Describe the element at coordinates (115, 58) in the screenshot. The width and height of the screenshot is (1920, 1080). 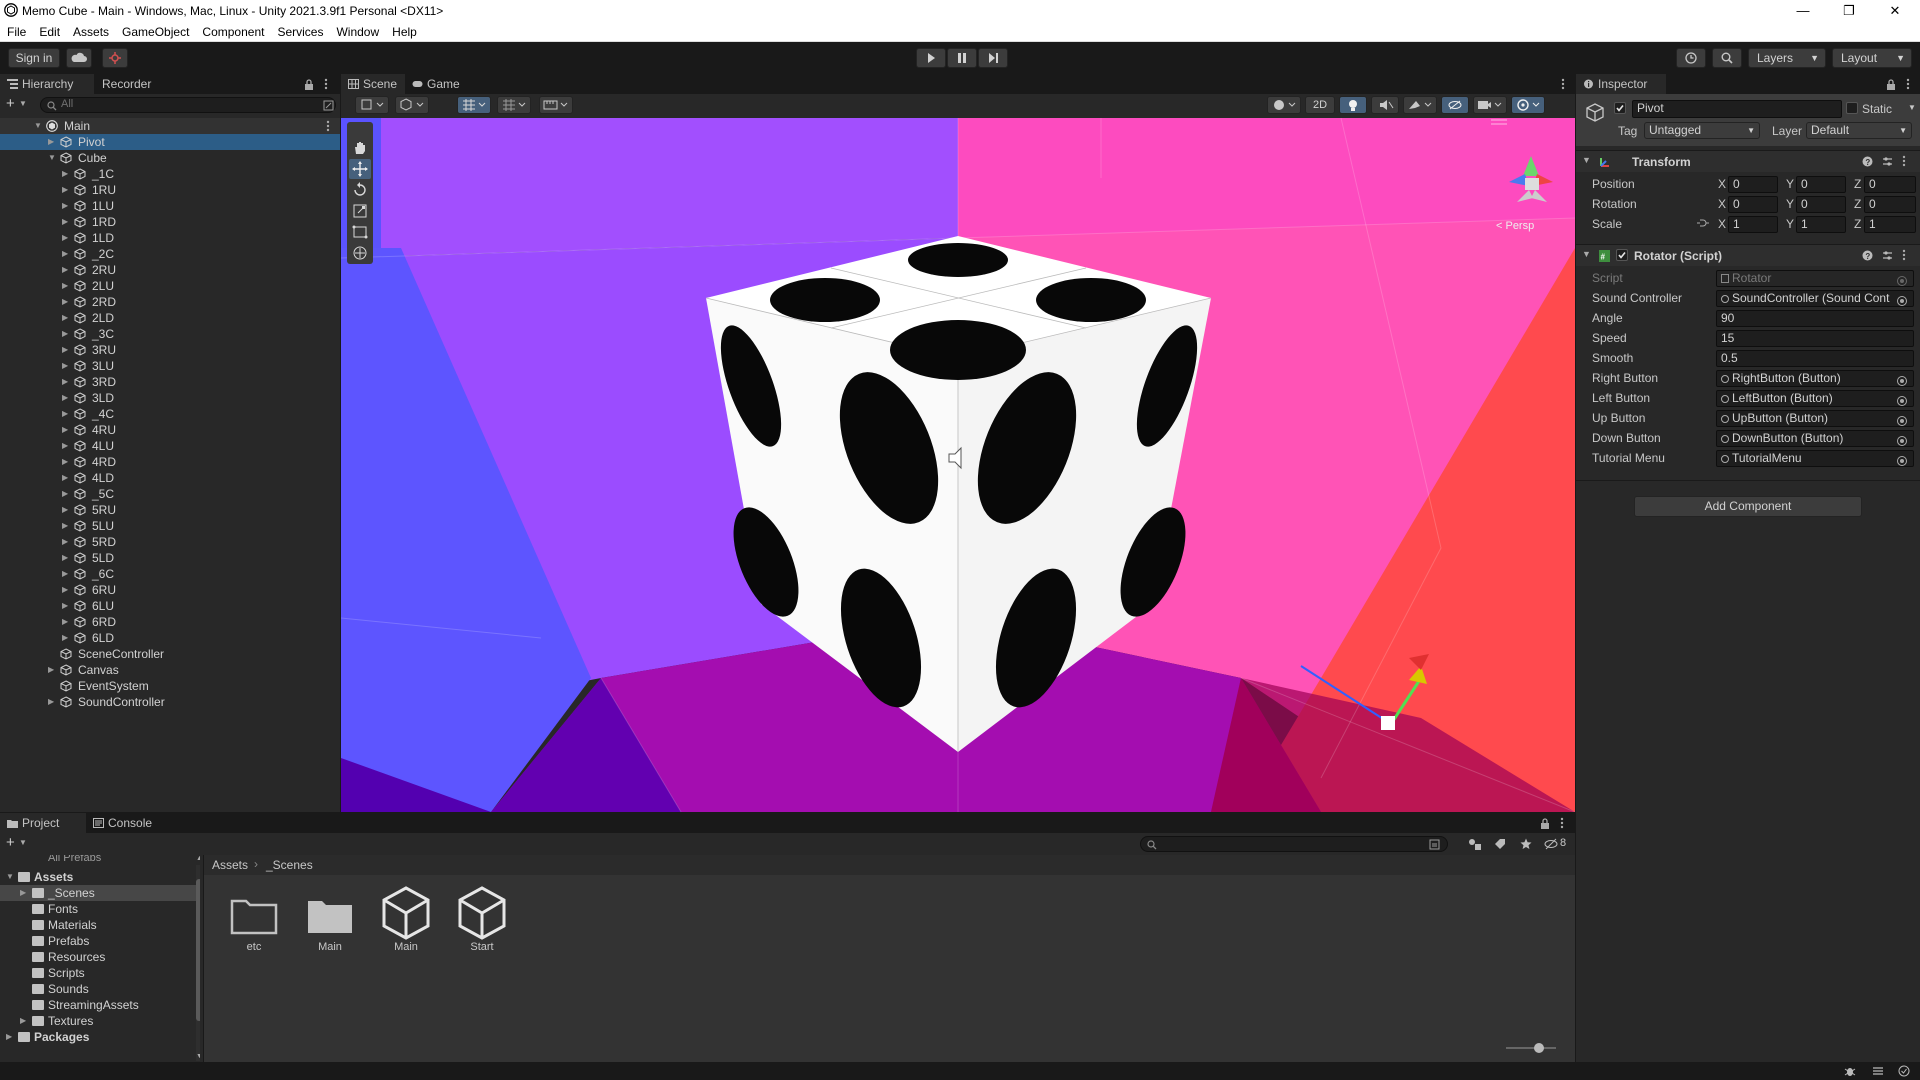
I see `collab-button` at that location.